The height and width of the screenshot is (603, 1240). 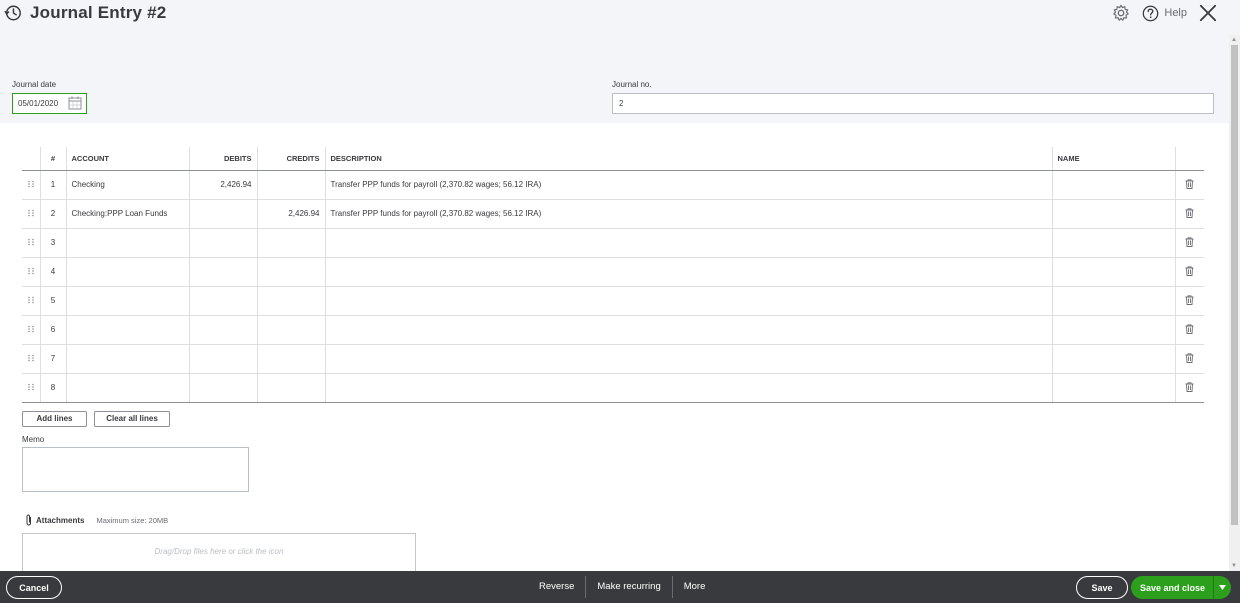 I want to click on journal-no-input: 2, so click(x=913, y=103).